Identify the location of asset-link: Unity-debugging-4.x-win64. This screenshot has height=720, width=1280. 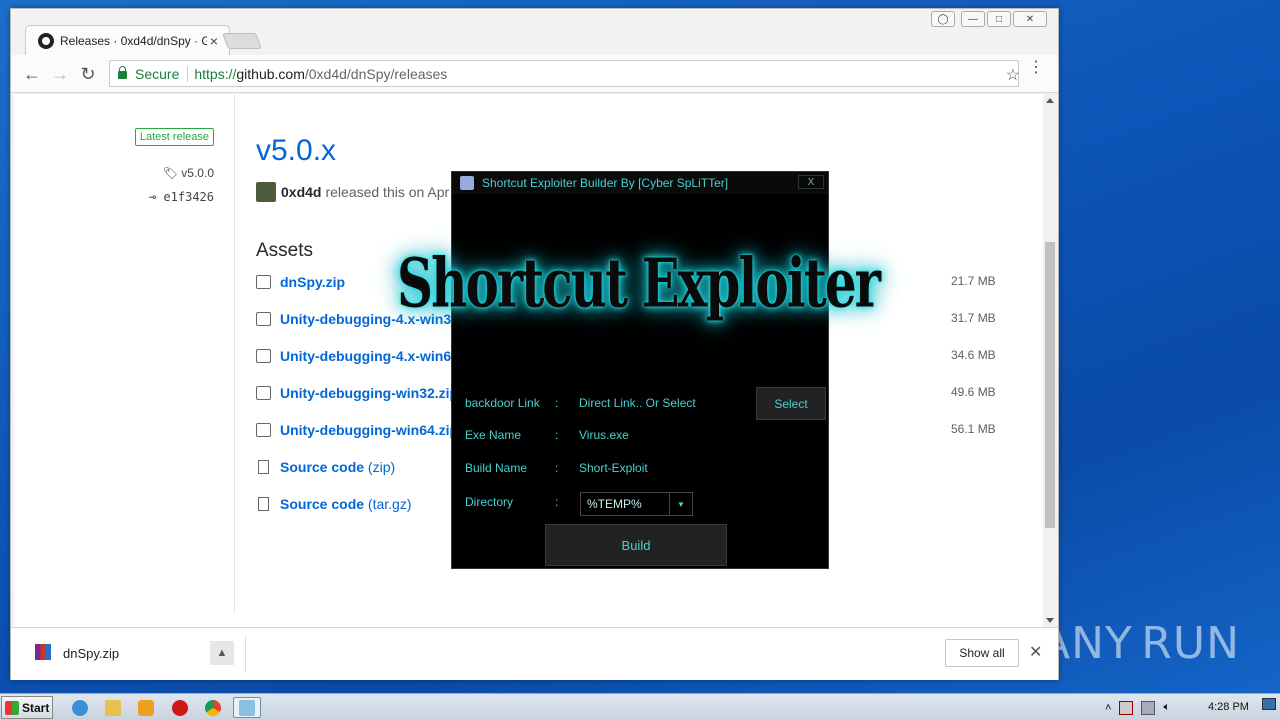
(357, 356).